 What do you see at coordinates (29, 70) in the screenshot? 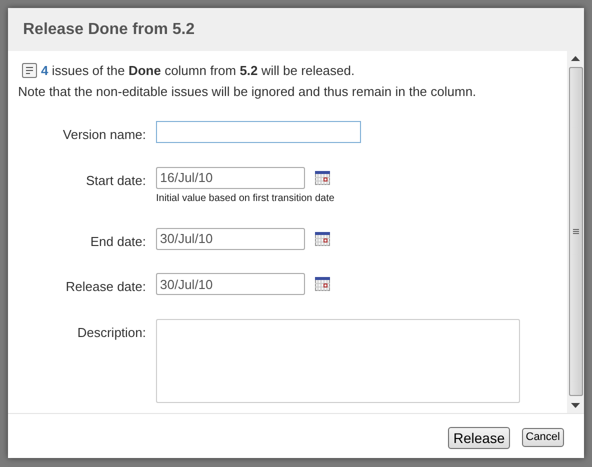
I see `list-icon` at bounding box center [29, 70].